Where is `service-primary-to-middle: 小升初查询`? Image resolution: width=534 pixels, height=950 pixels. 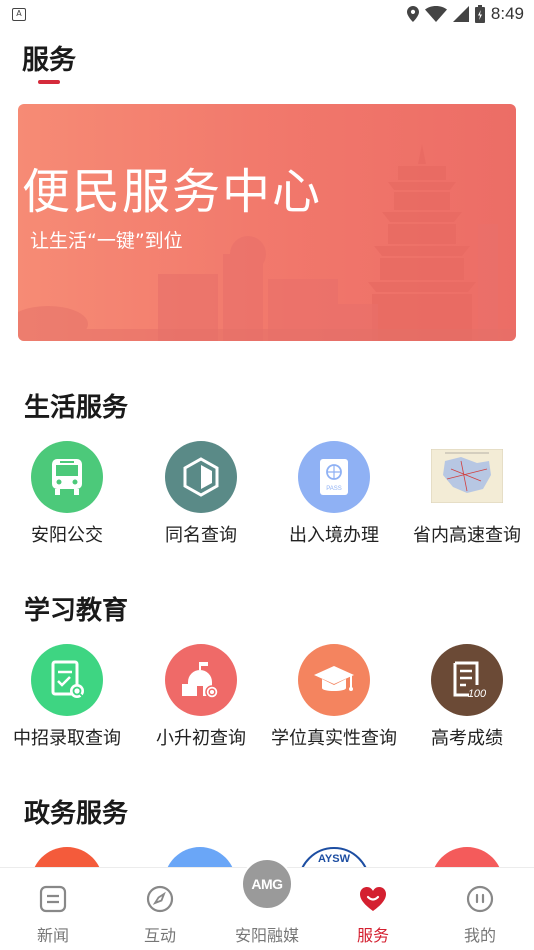
service-primary-to-middle: 小升初查询 is located at coordinates (201, 699).